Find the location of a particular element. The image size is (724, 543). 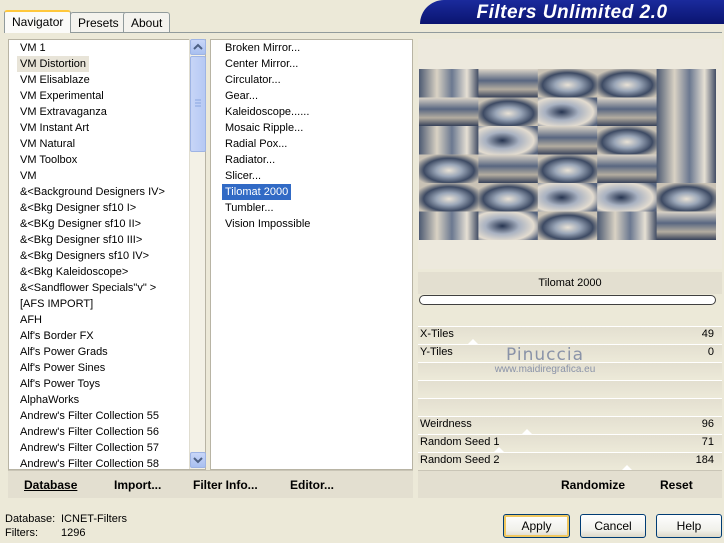

database-button: Database is located at coordinates (50, 485).